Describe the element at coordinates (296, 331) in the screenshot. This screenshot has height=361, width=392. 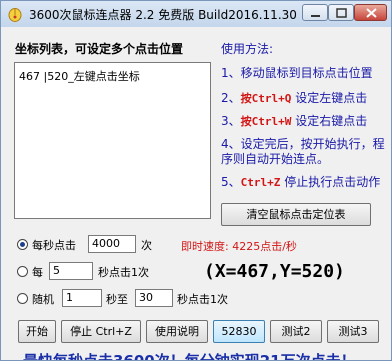
I see `test-2-button: 测试2` at that location.